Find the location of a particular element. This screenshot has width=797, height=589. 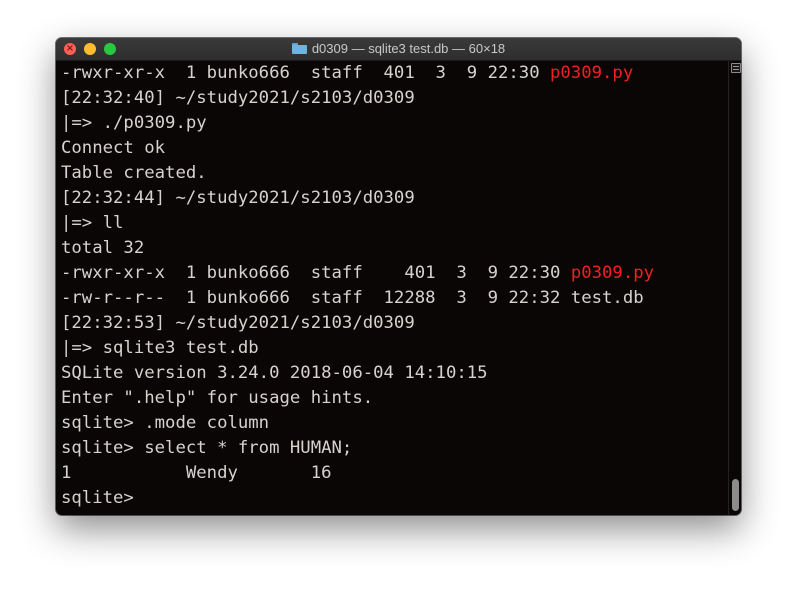

terminal-text: [22:32:40] ~/study2021/s2103/d0309 is located at coordinates (238, 98).